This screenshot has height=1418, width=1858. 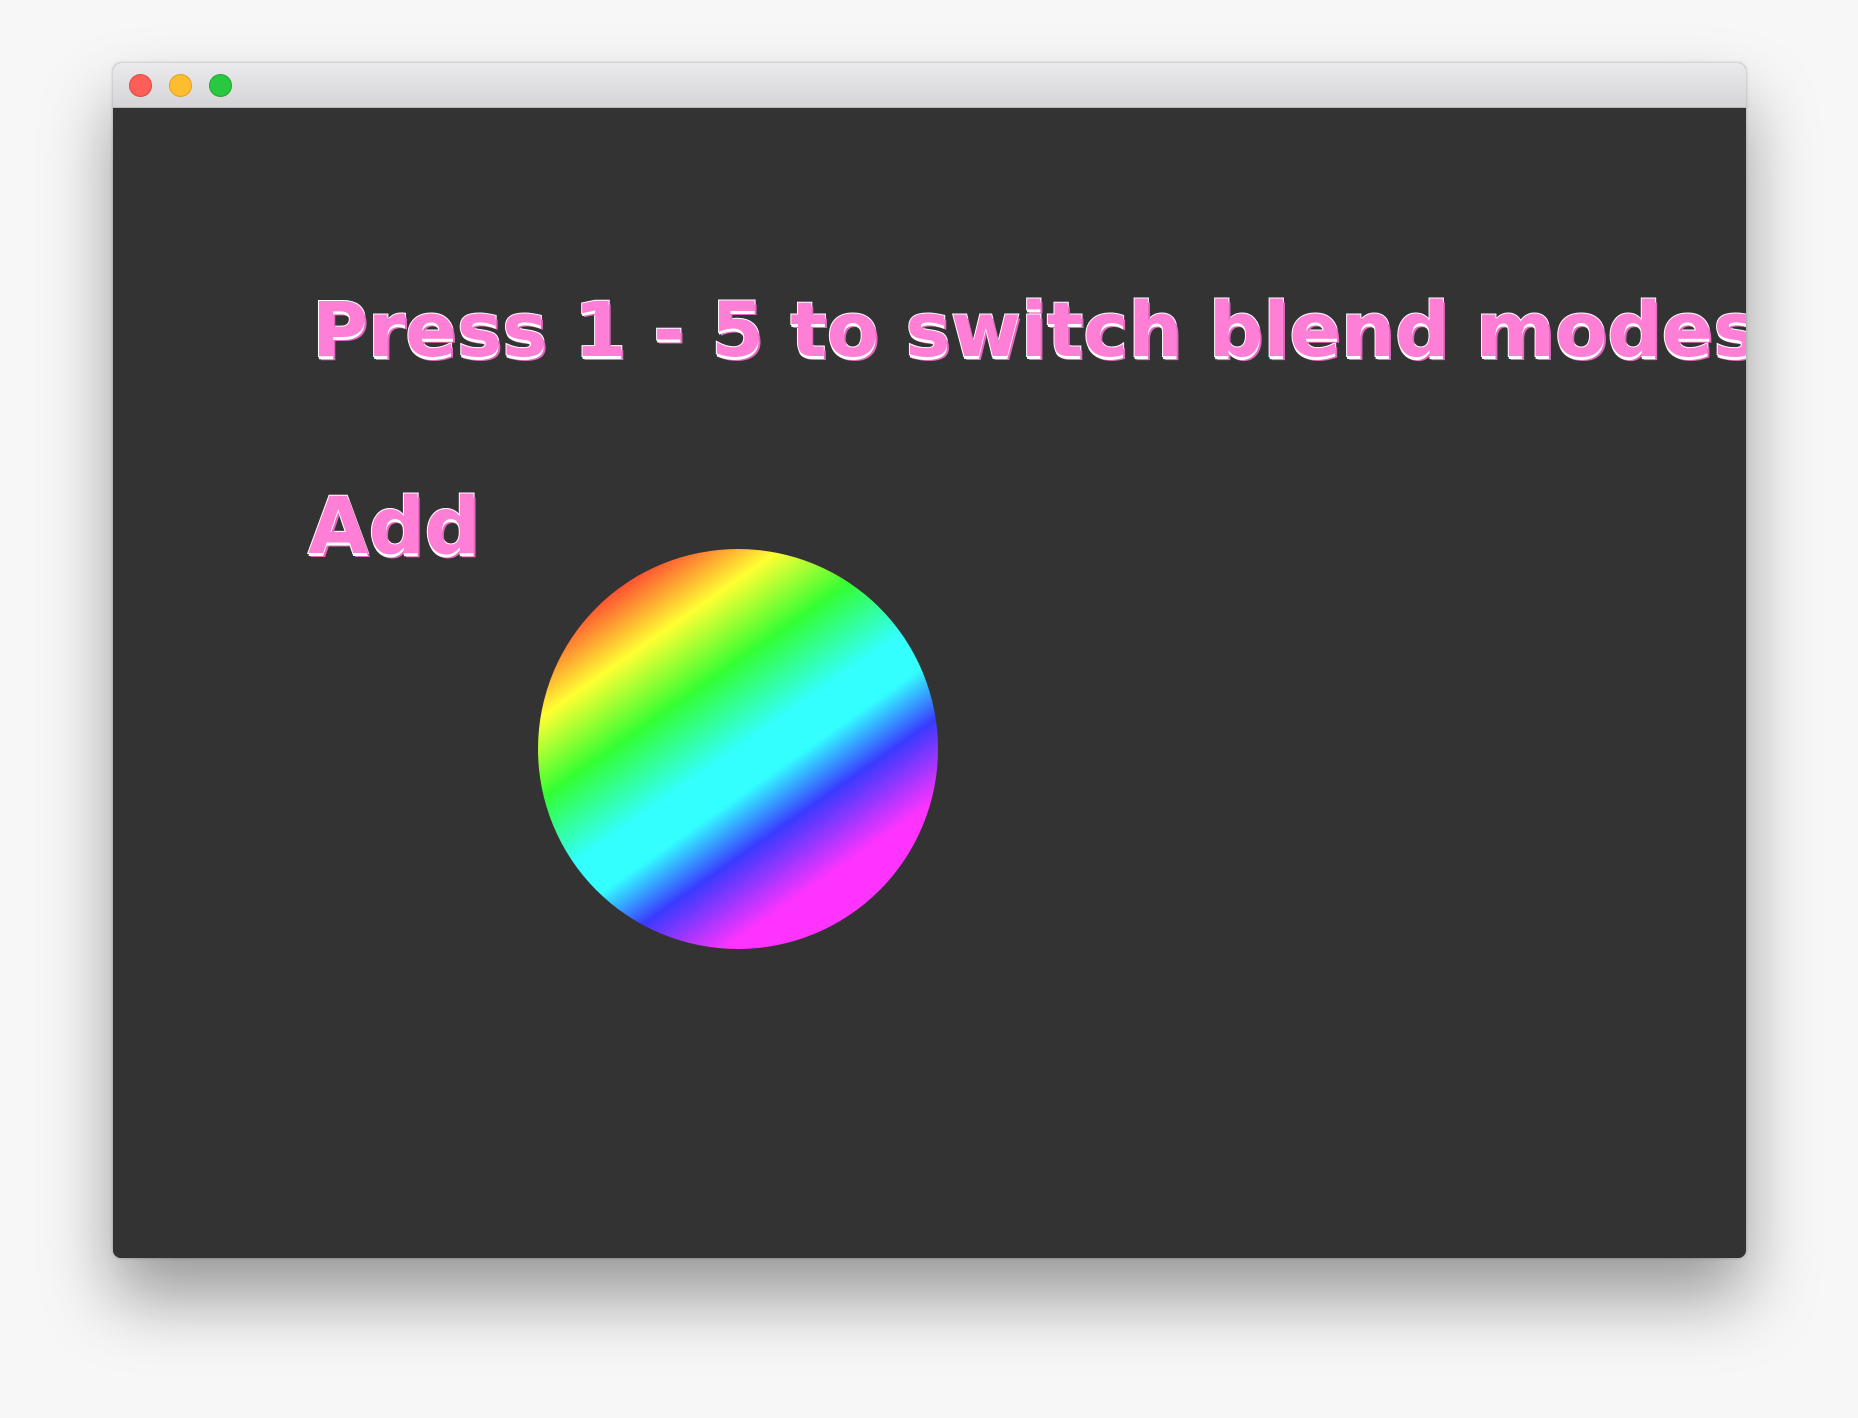 What do you see at coordinates (929, 85) in the screenshot?
I see `title-bar` at bounding box center [929, 85].